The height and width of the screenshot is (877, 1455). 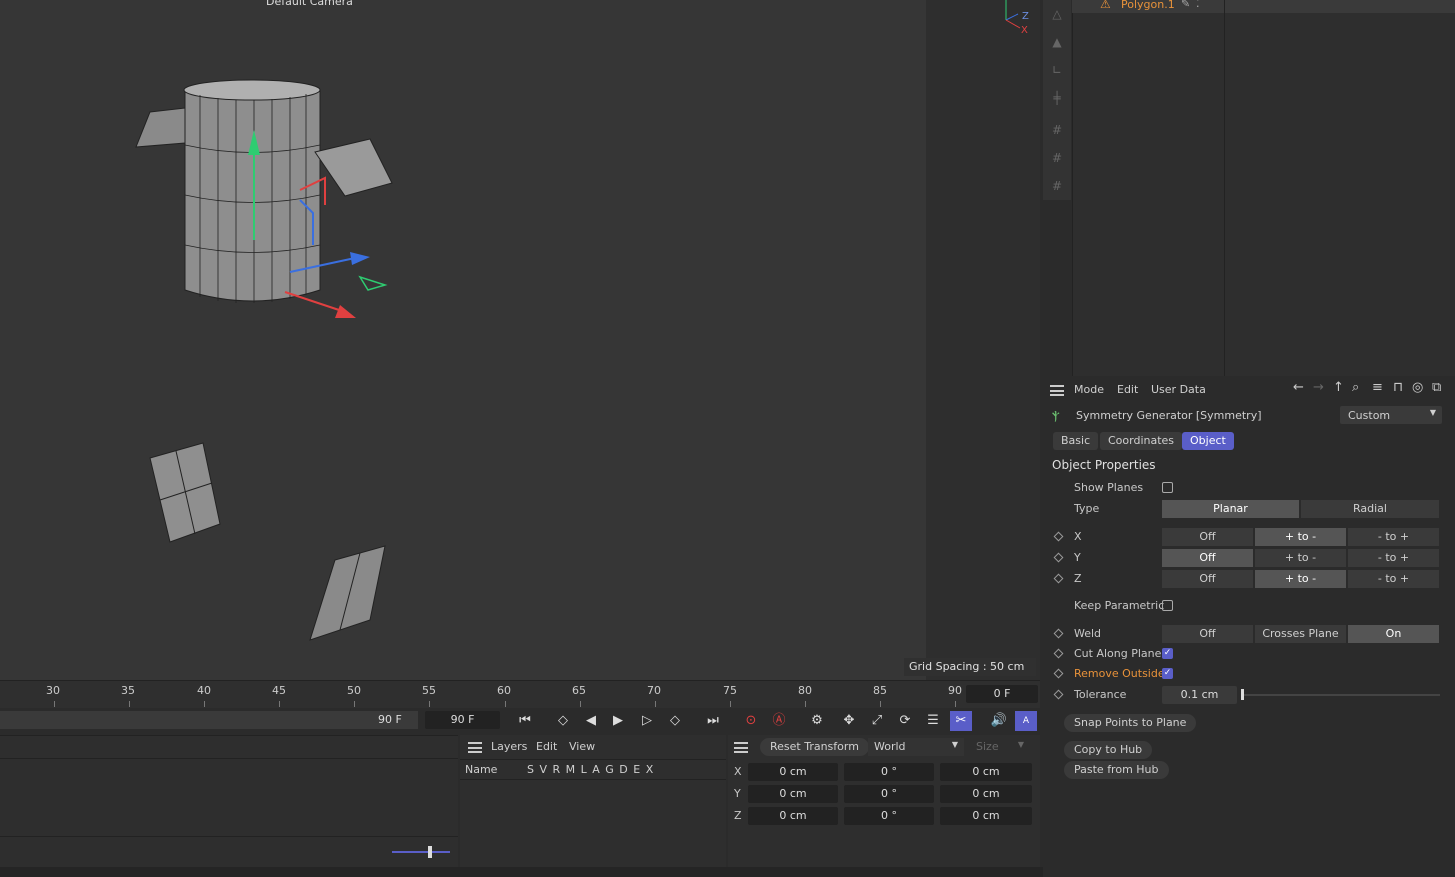 I want to click on autokey-icon: Ⓐ, so click(x=779, y=721).